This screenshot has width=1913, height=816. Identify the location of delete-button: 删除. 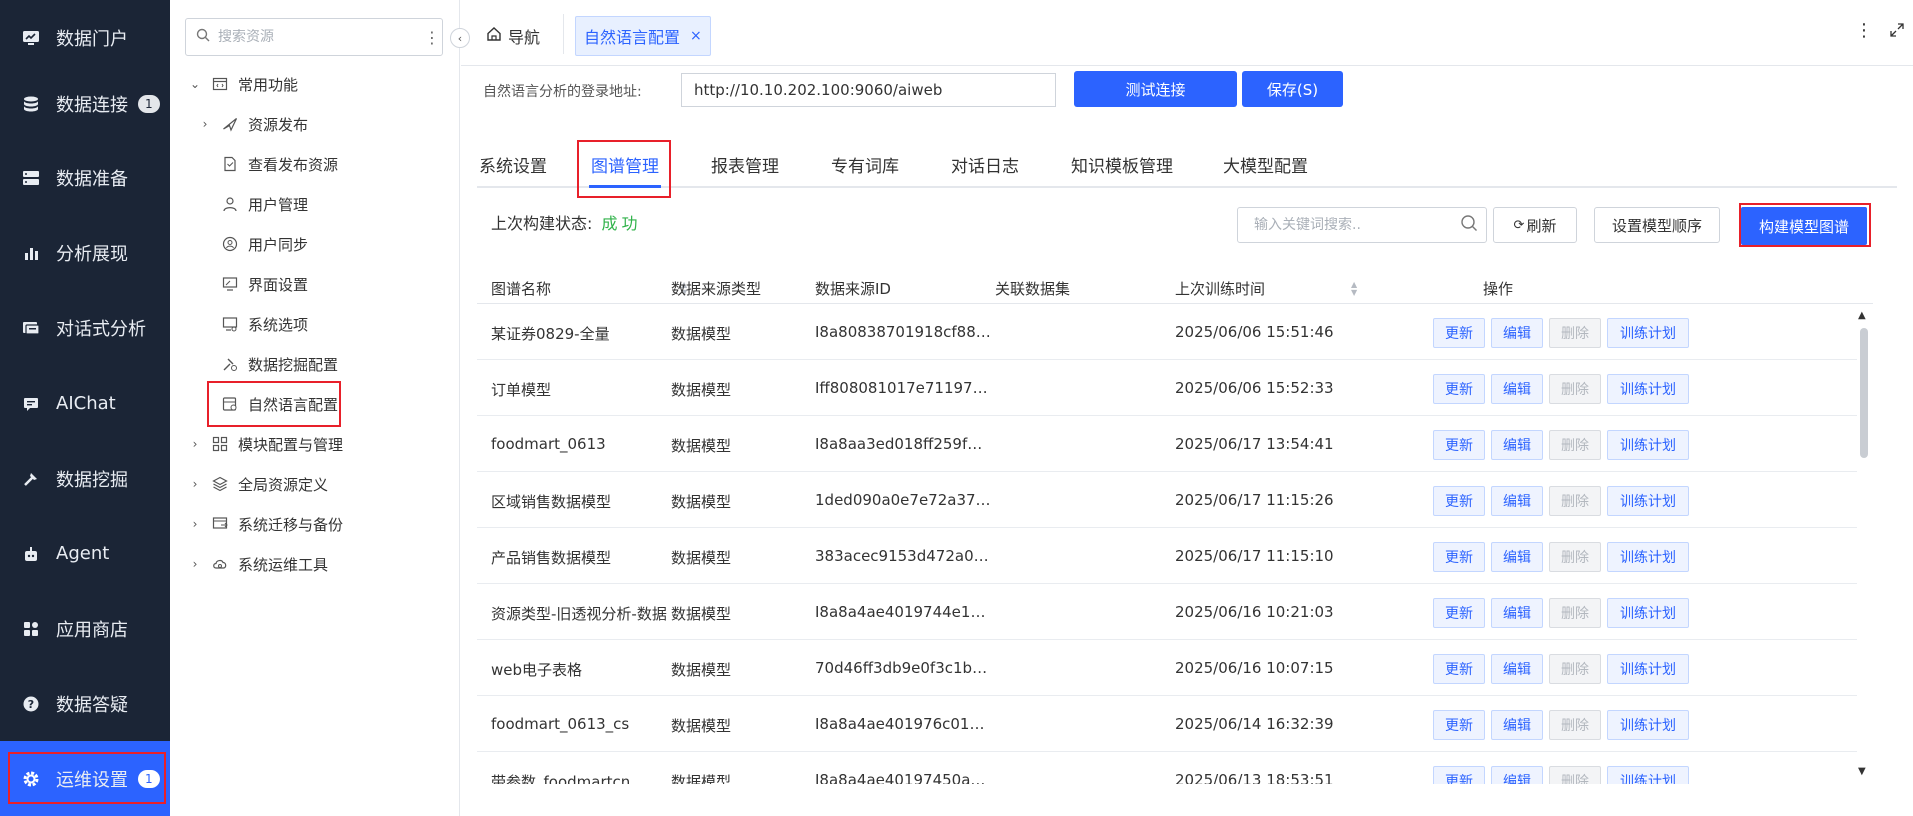
(1575, 557).